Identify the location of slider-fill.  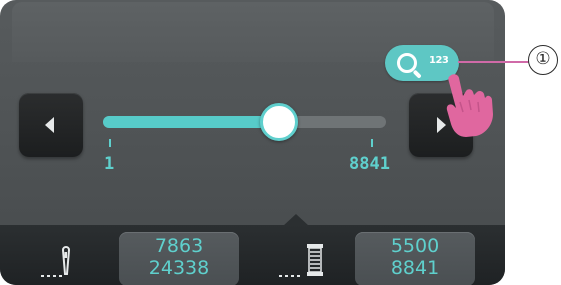
(191, 122).